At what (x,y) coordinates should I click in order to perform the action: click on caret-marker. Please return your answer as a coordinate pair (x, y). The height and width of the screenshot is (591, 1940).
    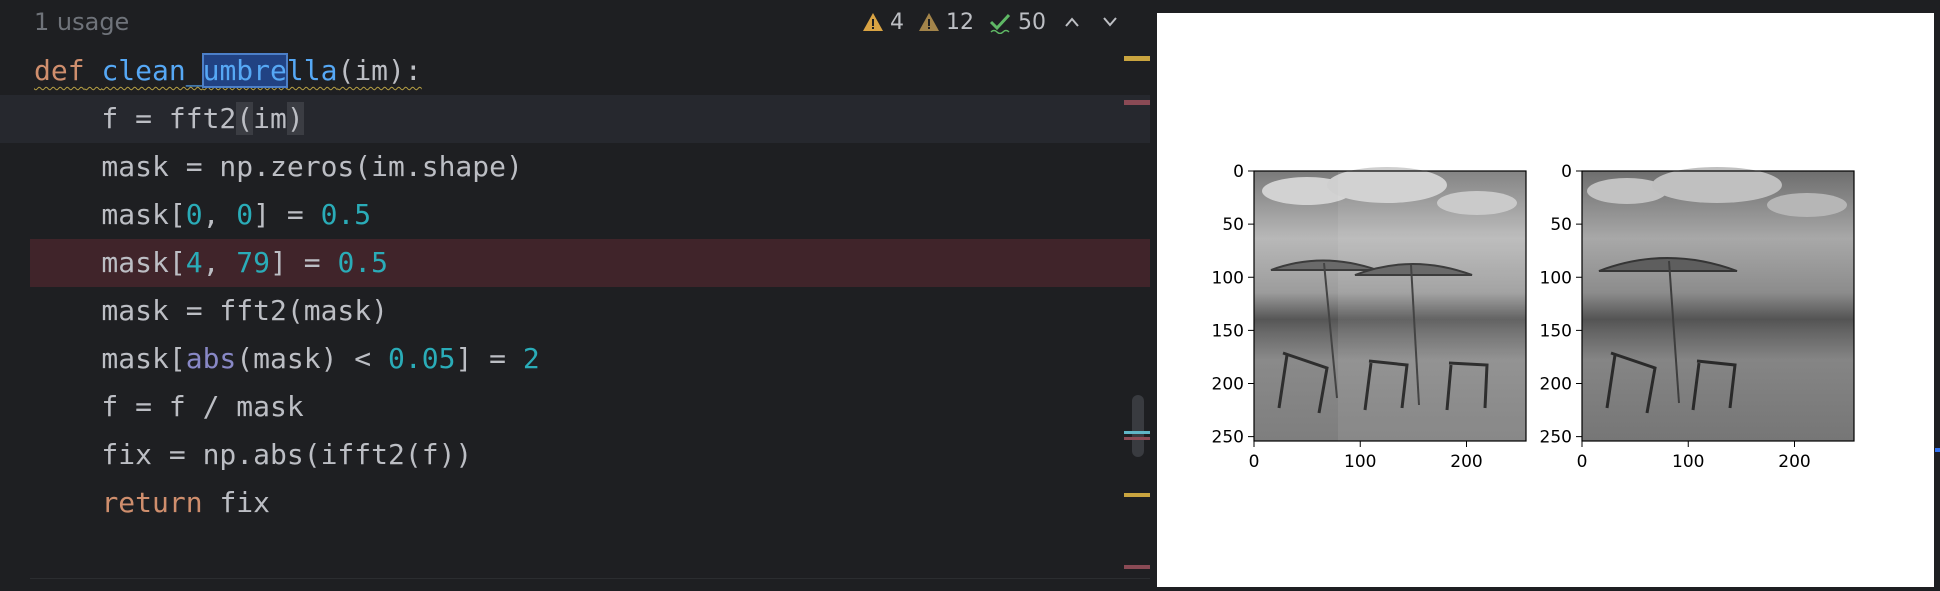
    Looking at the image, I should click on (1137, 432).